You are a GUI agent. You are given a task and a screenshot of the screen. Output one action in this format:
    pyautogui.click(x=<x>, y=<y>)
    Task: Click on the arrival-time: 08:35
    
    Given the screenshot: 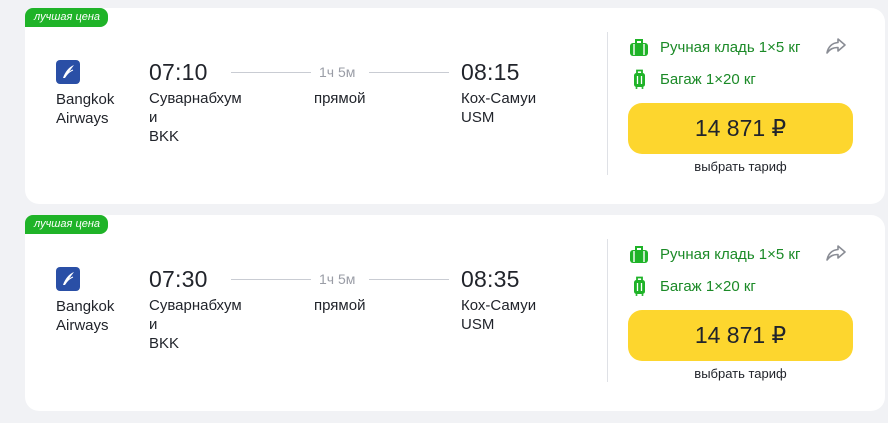 What is the action you would take?
    pyautogui.click(x=490, y=279)
    